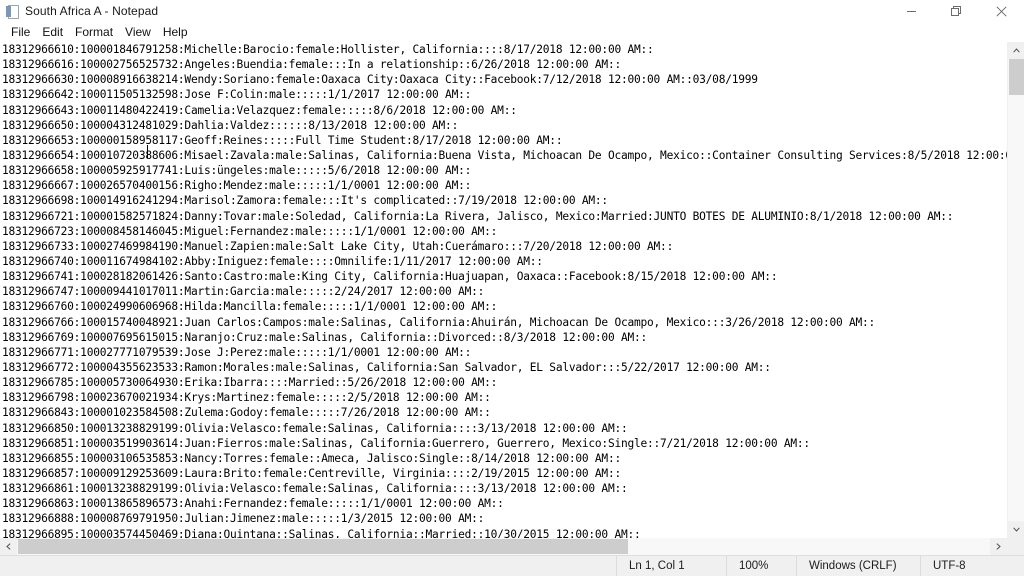 The image size is (1024, 576). What do you see at coordinates (147, 151) in the screenshot?
I see `text-cursor` at bounding box center [147, 151].